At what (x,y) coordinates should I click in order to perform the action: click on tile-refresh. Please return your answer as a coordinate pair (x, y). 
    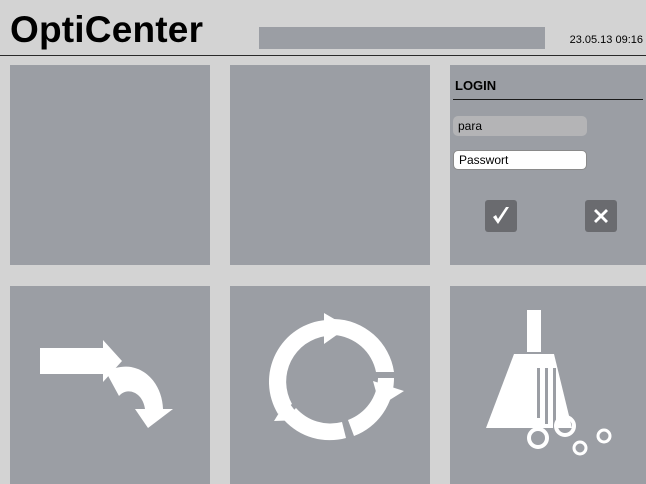
    Looking at the image, I should click on (330, 385).